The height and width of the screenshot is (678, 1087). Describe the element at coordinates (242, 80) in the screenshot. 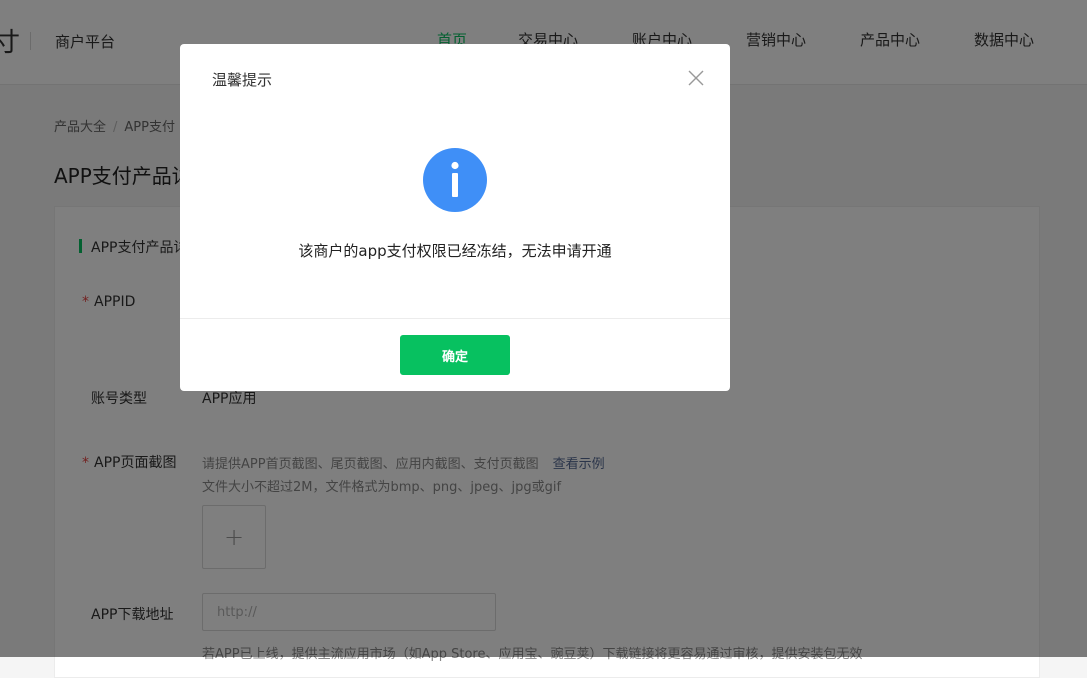

I see `dialog-title: 温馨提示` at that location.